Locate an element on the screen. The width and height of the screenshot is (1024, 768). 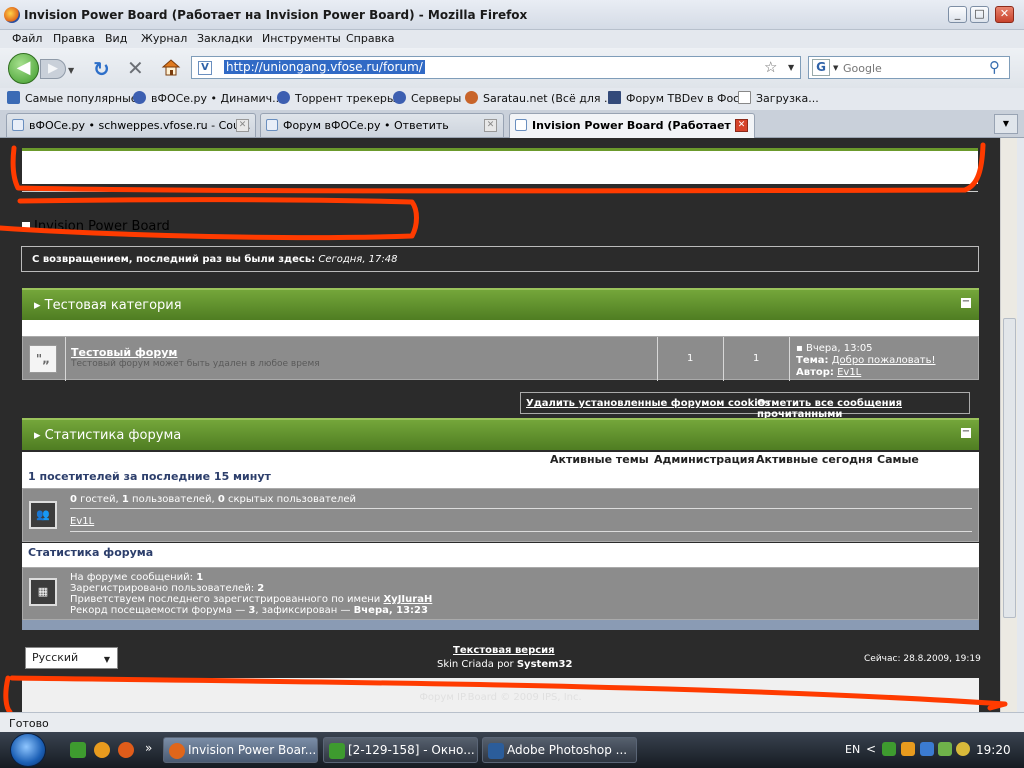
administration-link: Администрация is located at coordinates (704, 459).